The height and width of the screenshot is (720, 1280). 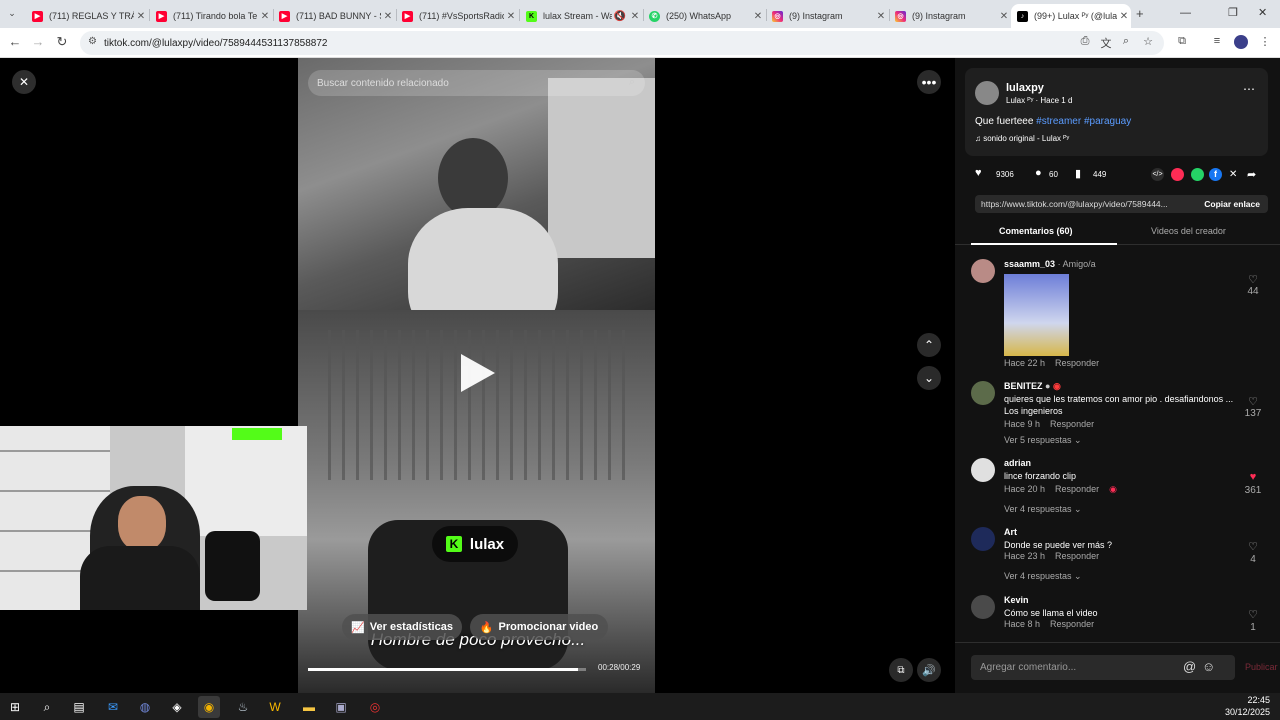 What do you see at coordinates (1025, 88) in the screenshot?
I see `author-username: lulaxpy` at bounding box center [1025, 88].